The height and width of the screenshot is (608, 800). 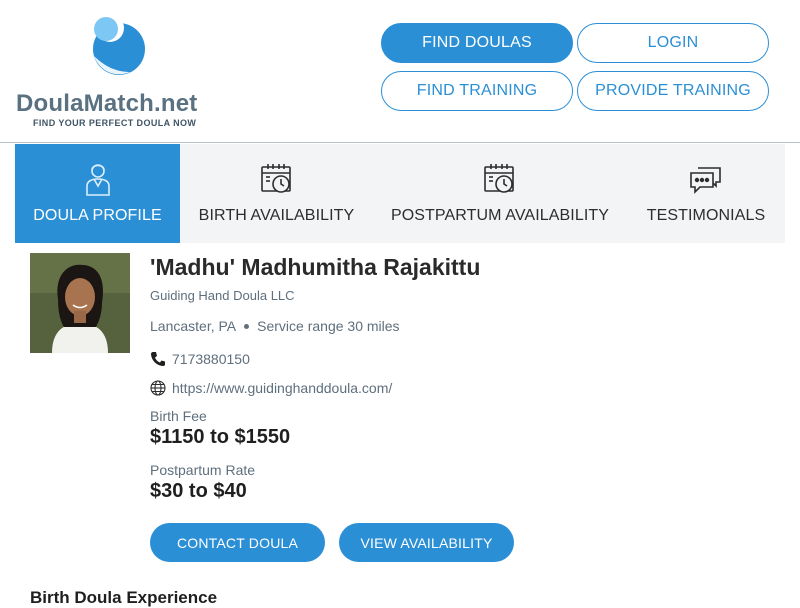 What do you see at coordinates (158, 388) in the screenshot?
I see `globe-icon` at bounding box center [158, 388].